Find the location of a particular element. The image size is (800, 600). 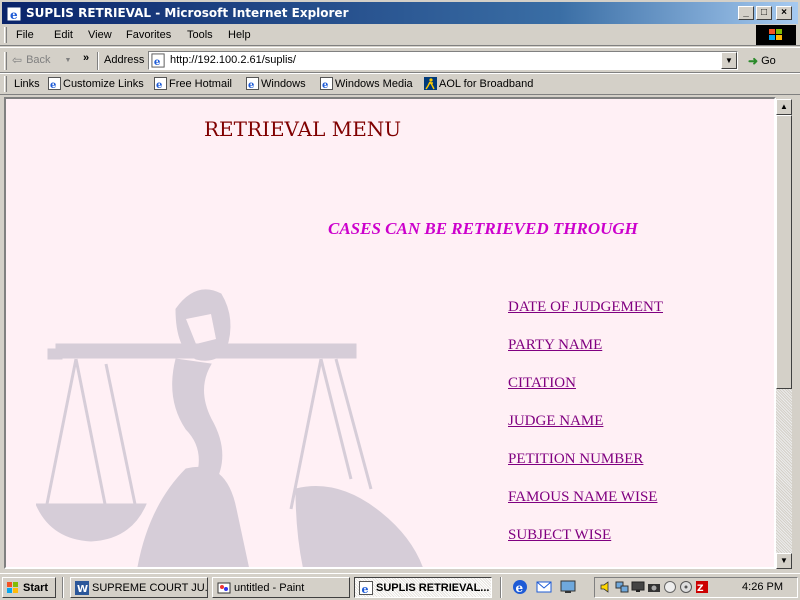

scroll-up-button: ▲ is located at coordinates (784, 107).